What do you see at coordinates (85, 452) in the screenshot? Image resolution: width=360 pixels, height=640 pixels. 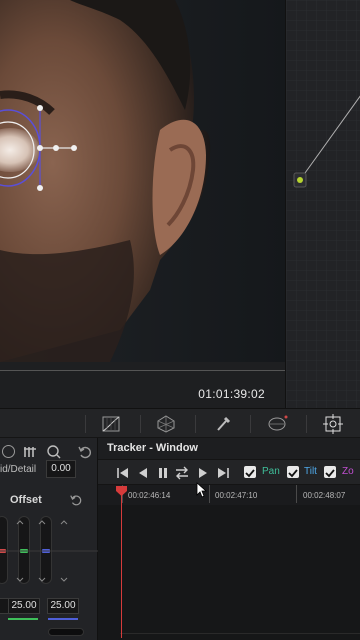 I see `undo-icon` at bounding box center [85, 452].